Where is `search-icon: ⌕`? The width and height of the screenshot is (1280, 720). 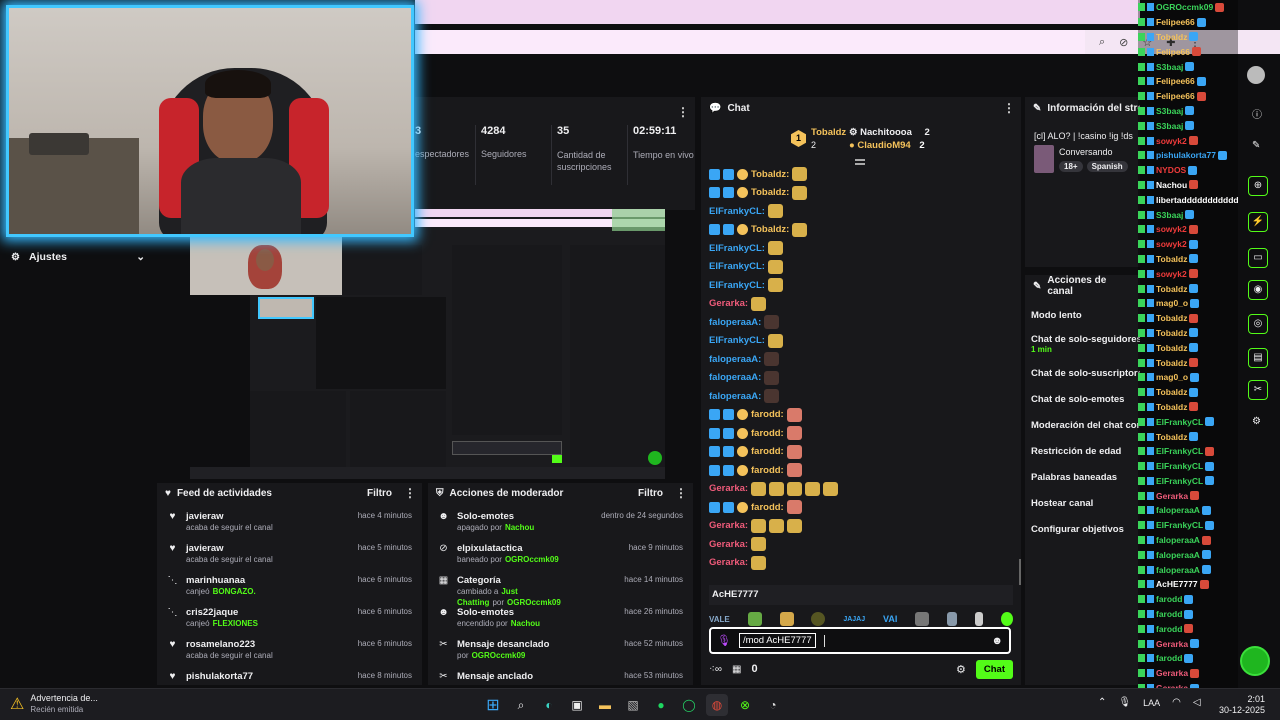 search-icon: ⌕ is located at coordinates (521, 705).